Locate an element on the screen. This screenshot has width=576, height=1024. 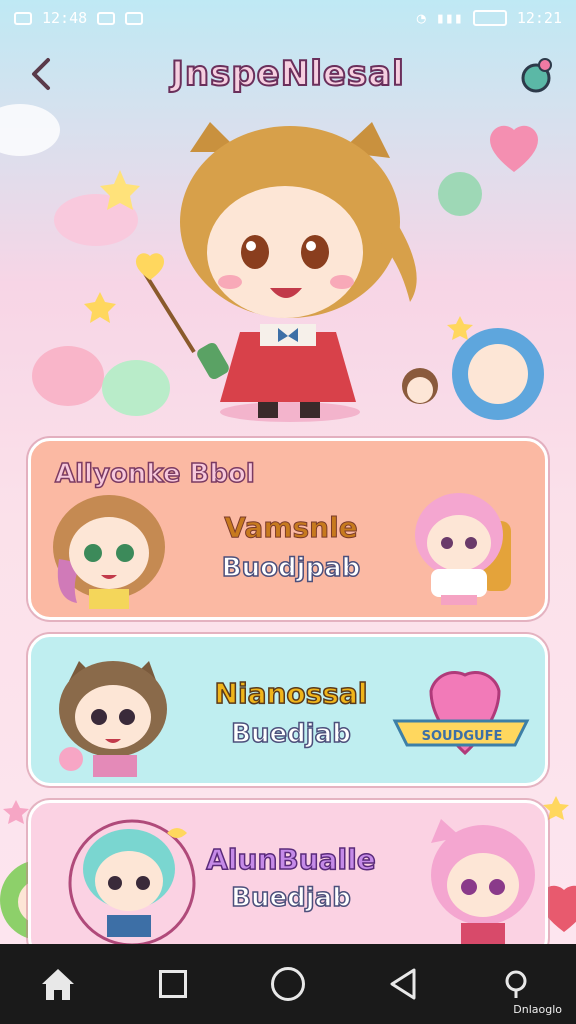
nav-label: Dnlaoglo is located at coordinates (537, 1009).